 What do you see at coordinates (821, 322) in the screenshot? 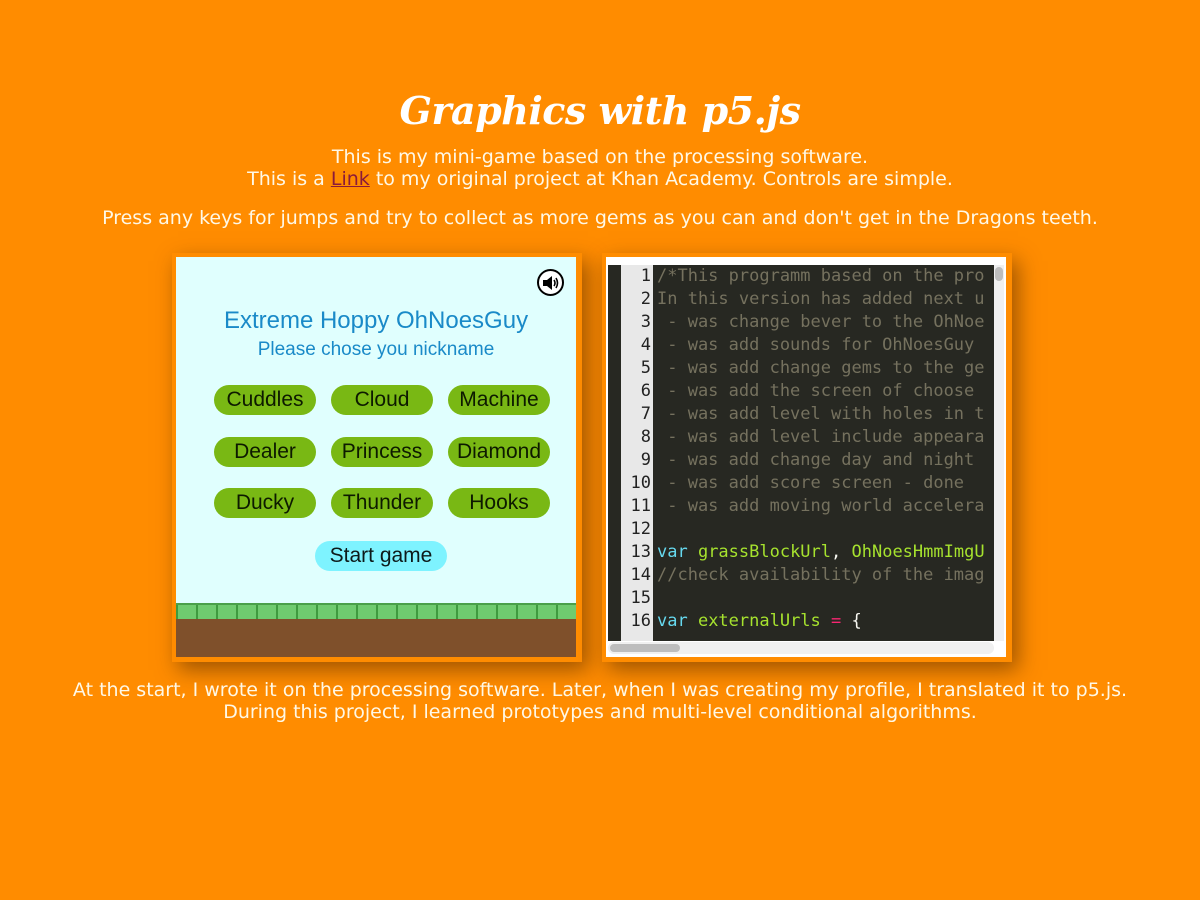
I see `code-text: - was change bever to the OhNoe` at bounding box center [821, 322].